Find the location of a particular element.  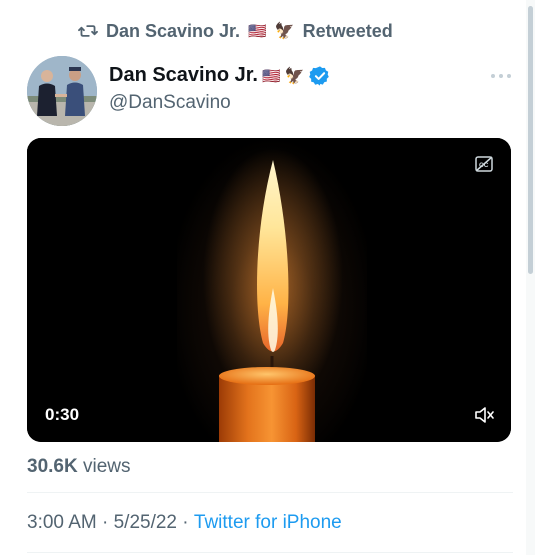

tweet-source-link: Twitter for iPhone is located at coordinates (268, 523).